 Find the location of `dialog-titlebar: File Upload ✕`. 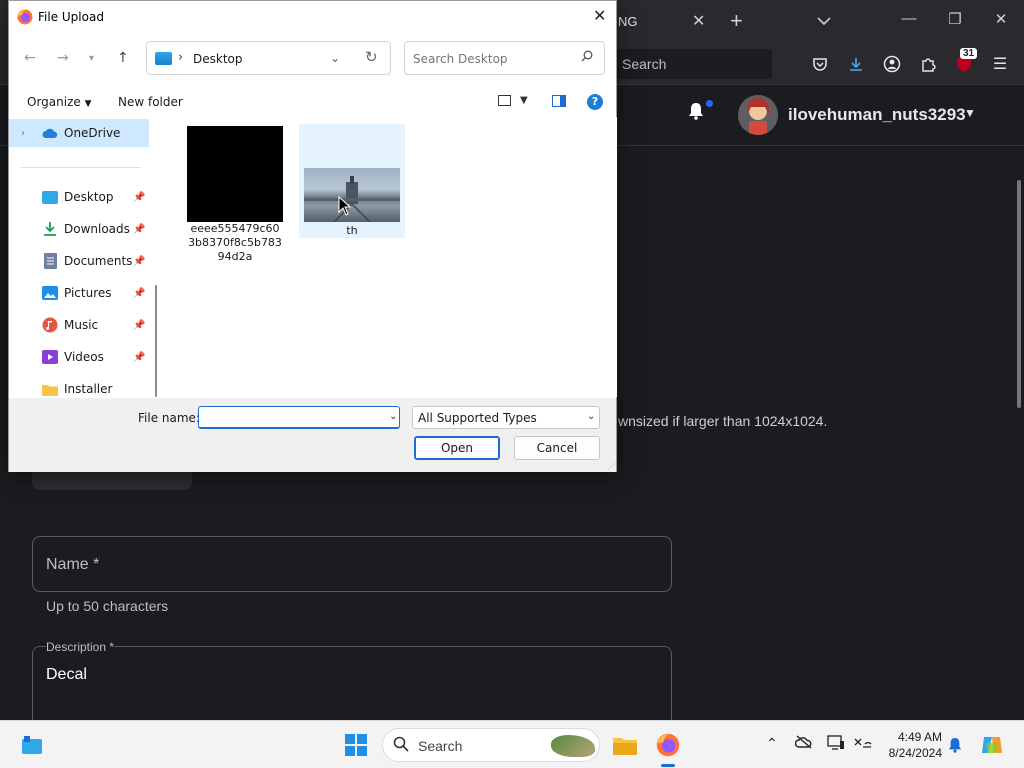

dialog-titlebar: File Upload ✕ is located at coordinates (312, 17).